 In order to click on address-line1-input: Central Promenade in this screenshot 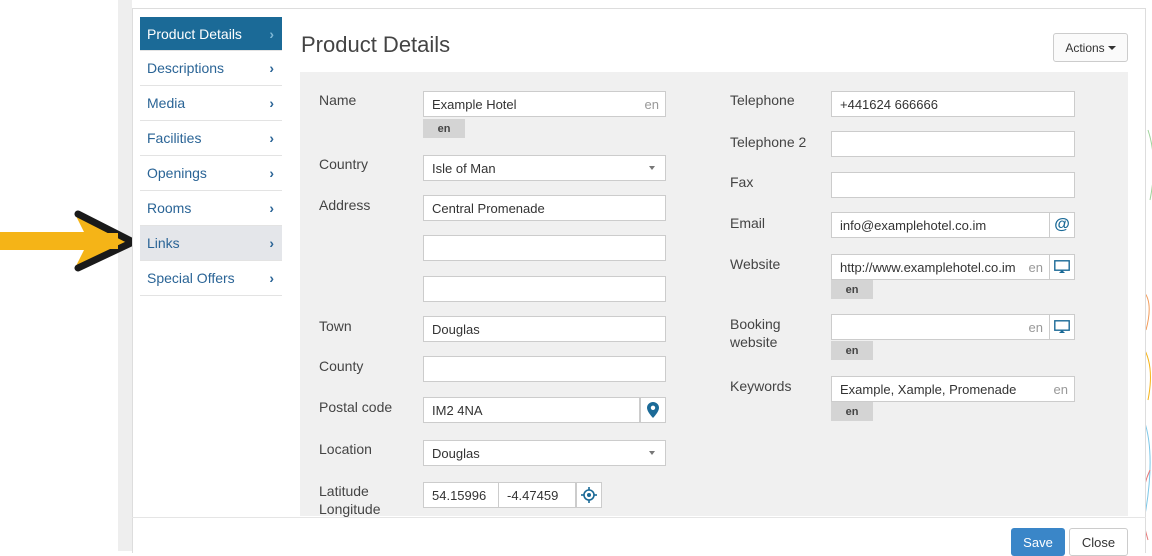, I will do `click(544, 208)`.